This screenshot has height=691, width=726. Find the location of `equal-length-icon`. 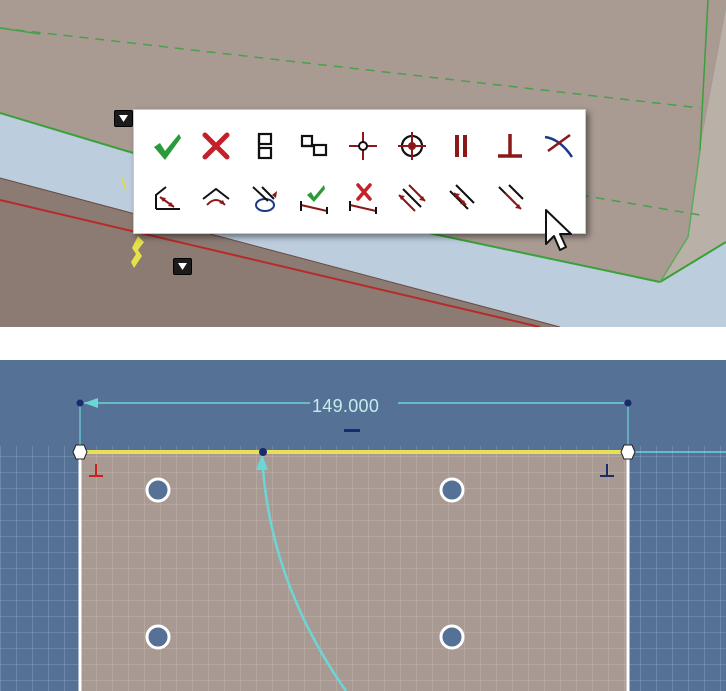

equal-length-icon is located at coordinates (411, 198).